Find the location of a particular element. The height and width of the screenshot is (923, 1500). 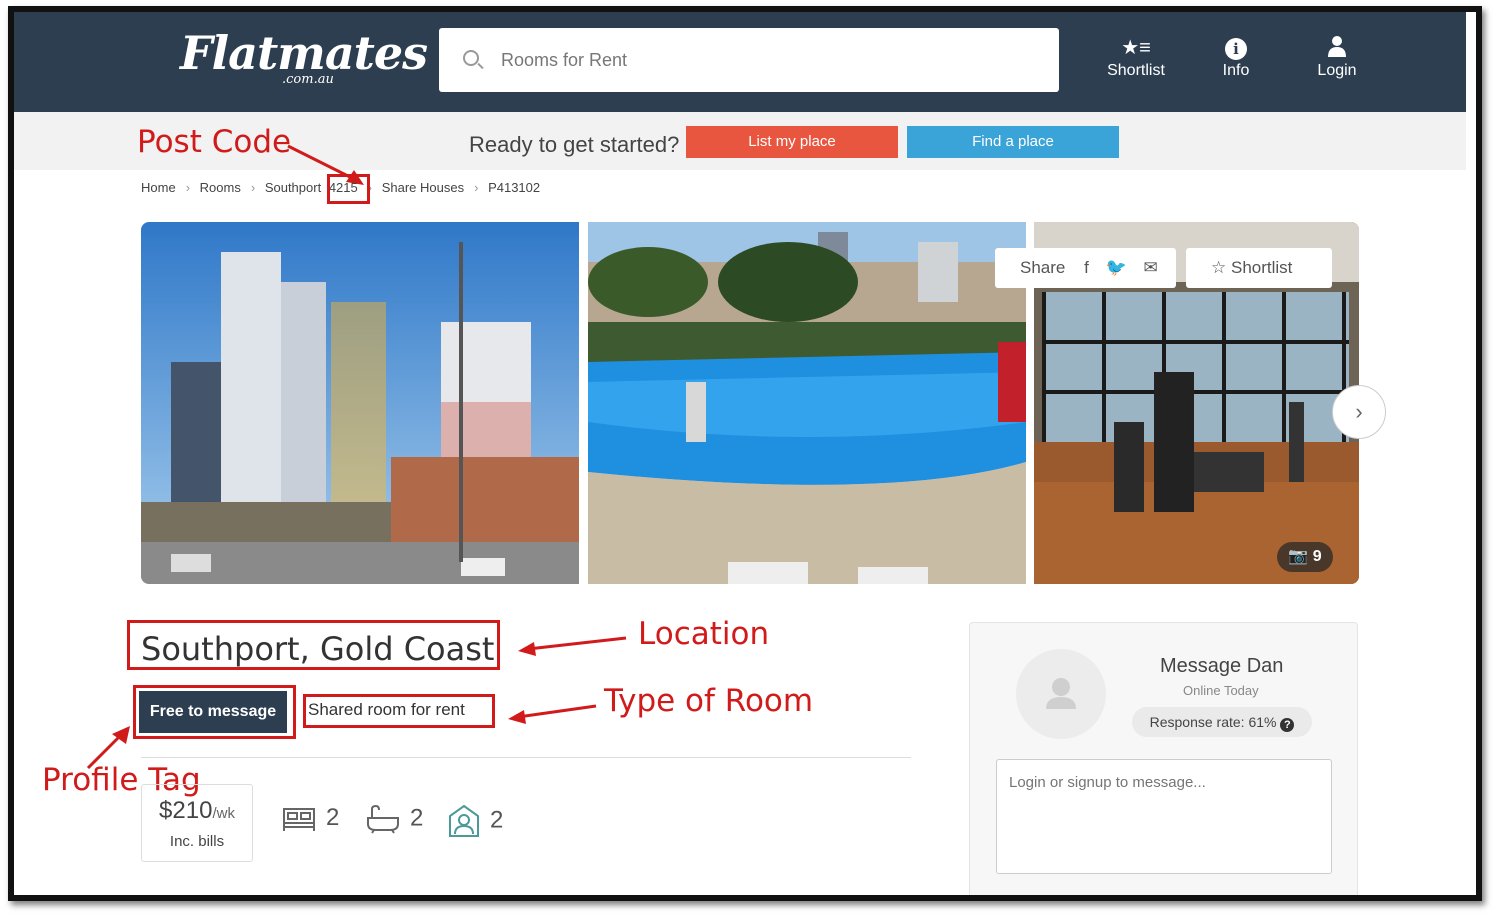

twitter-icon: 🐦 is located at coordinates (1116, 267).